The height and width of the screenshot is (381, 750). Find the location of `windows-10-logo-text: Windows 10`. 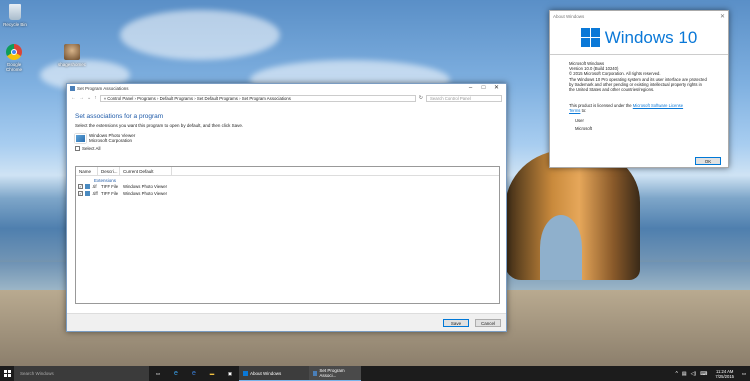

windows-10-logo-text: Windows 10 is located at coordinates (651, 37).